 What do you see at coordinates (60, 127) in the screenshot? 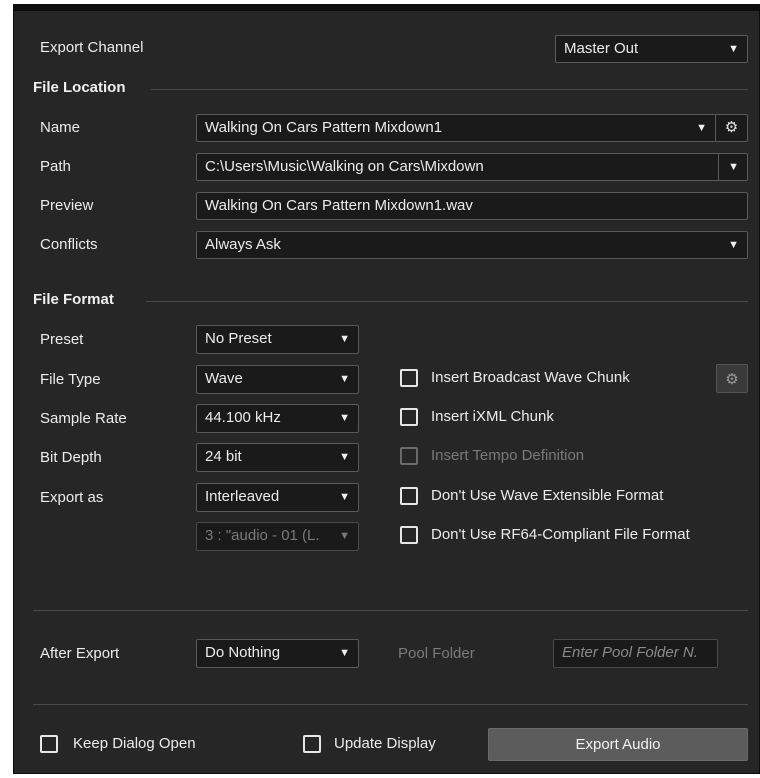
I see `name-label: Name` at bounding box center [60, 127].